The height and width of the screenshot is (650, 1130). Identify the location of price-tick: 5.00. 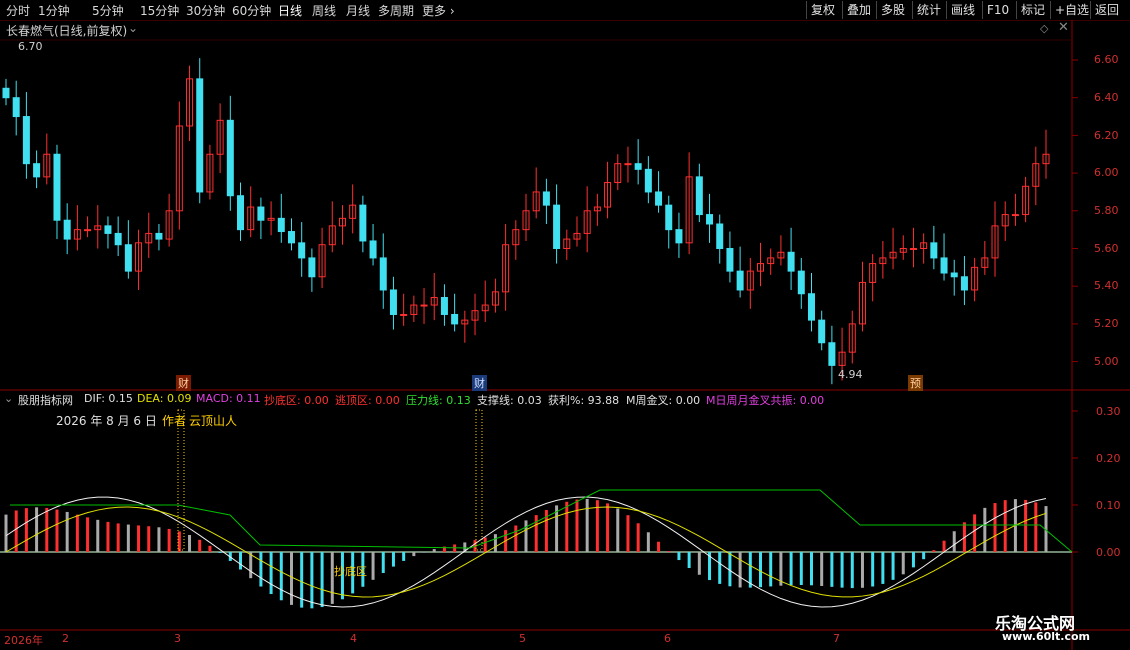
(1106, 361).